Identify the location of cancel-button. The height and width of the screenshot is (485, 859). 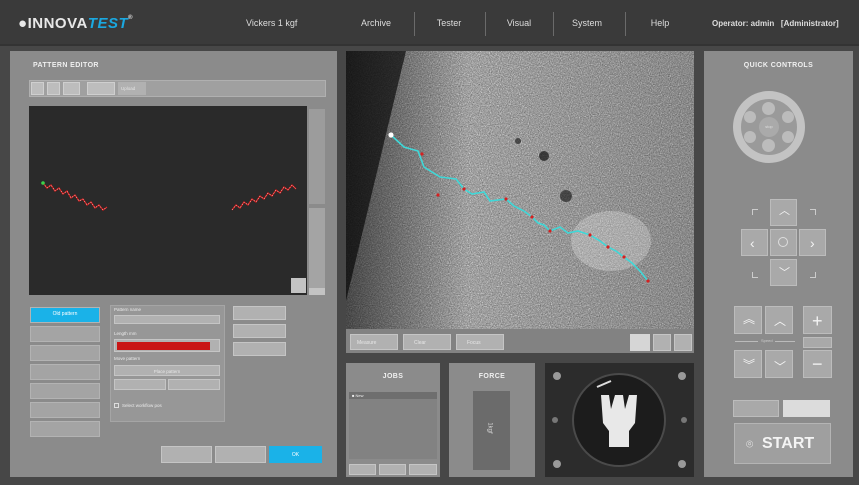
(186, 454).